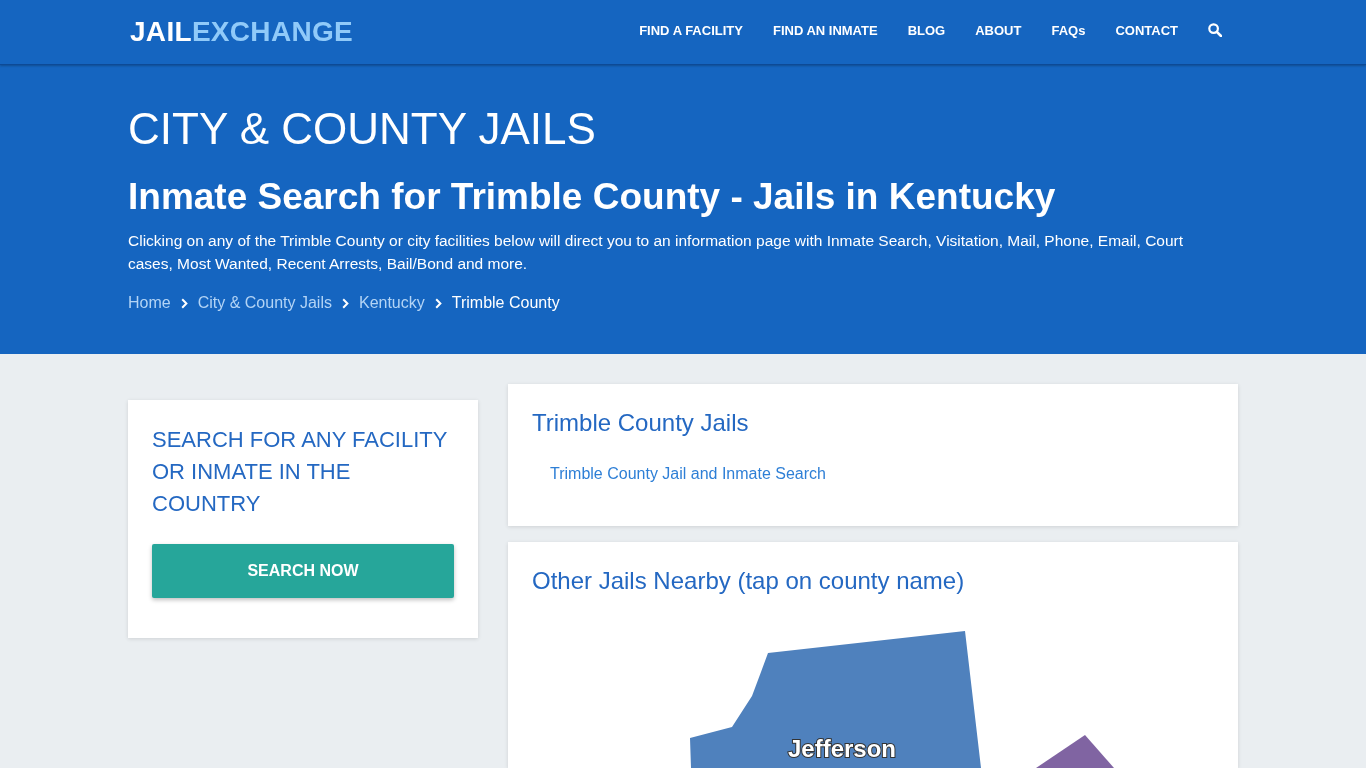 This screenshot has height=768, width=1366. Describe the element at coordinates (1068, 30) in the screenshot. I see `nav-link: FAQs` at that location.